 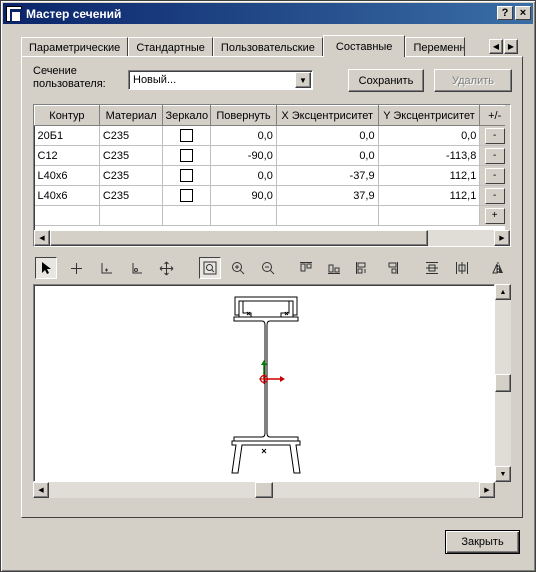 I want to click on cell-y-ecc: 0,0, so click(x=429, y=135).